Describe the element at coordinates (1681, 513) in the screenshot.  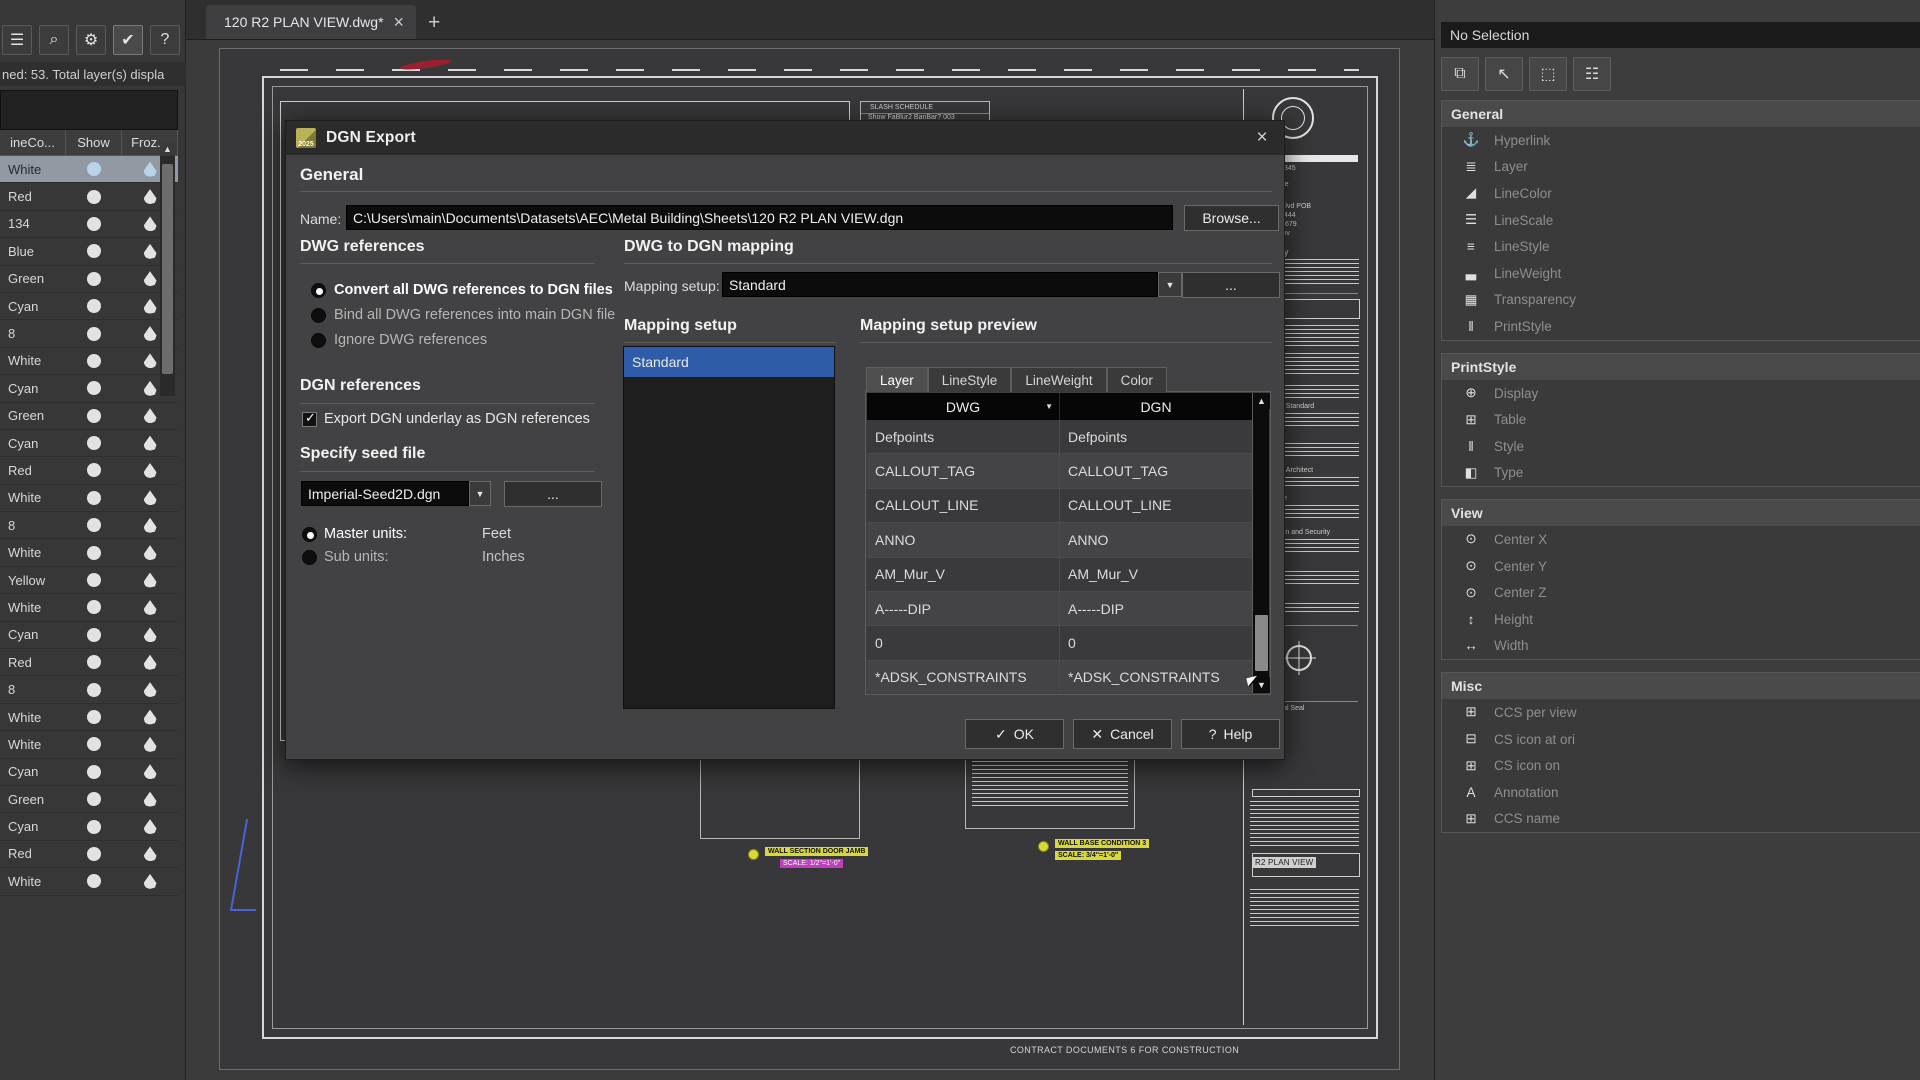
I see `properties-section-title: View` at that location.